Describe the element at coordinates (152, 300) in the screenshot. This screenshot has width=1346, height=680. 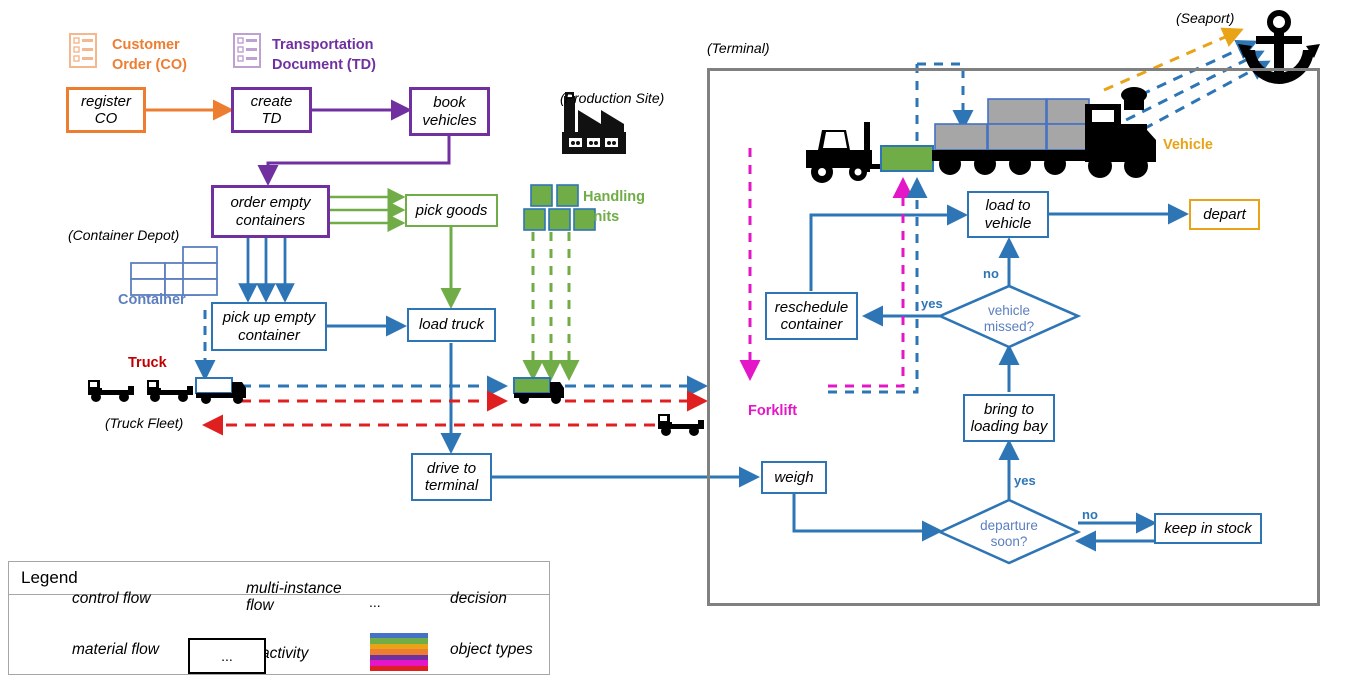
I see `object-type-container: Container` at that location.